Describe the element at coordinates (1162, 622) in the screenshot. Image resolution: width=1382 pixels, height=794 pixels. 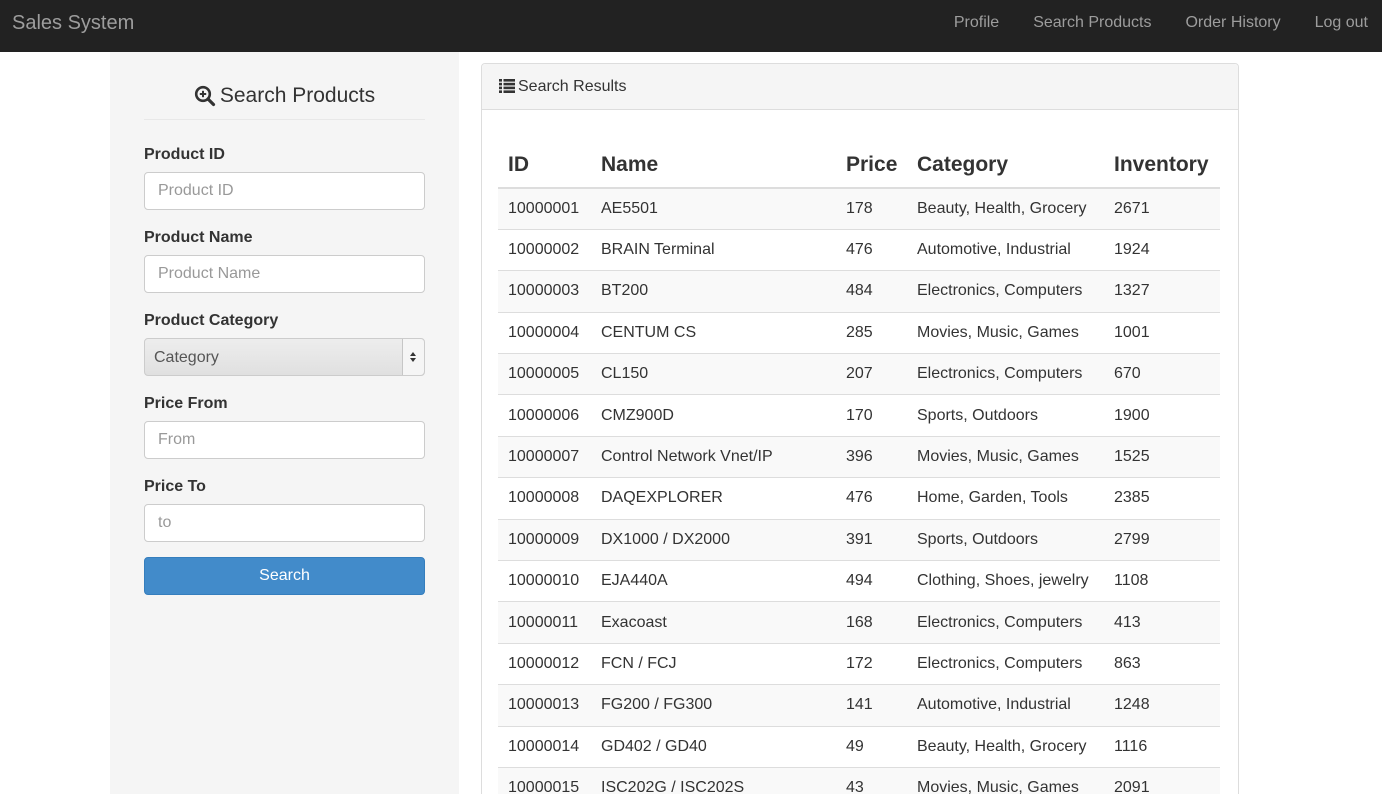
I see `cell-inventory: 413` at that location.